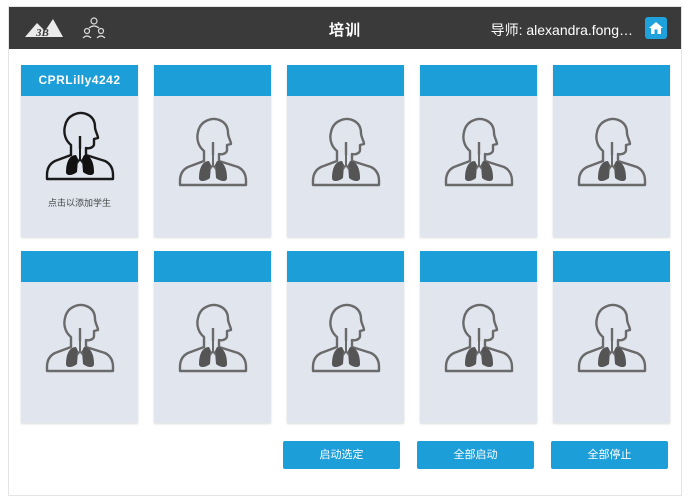 Image resolution: width=688 pixels, height=502 pixels. I want to click on home-button, so click(656, 28).